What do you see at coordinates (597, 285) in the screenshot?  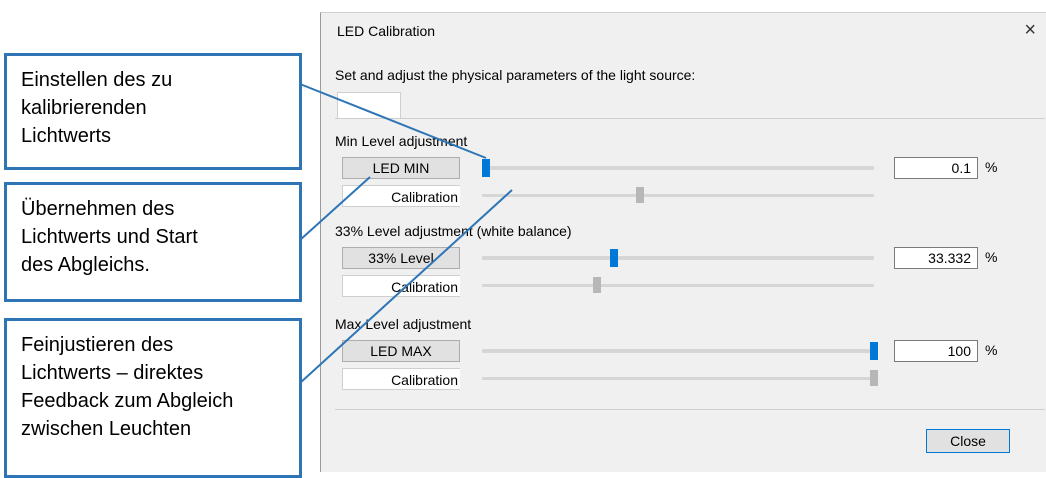 I see `level-33-calibration-slider-thumb` at bounding box center [597, 285].